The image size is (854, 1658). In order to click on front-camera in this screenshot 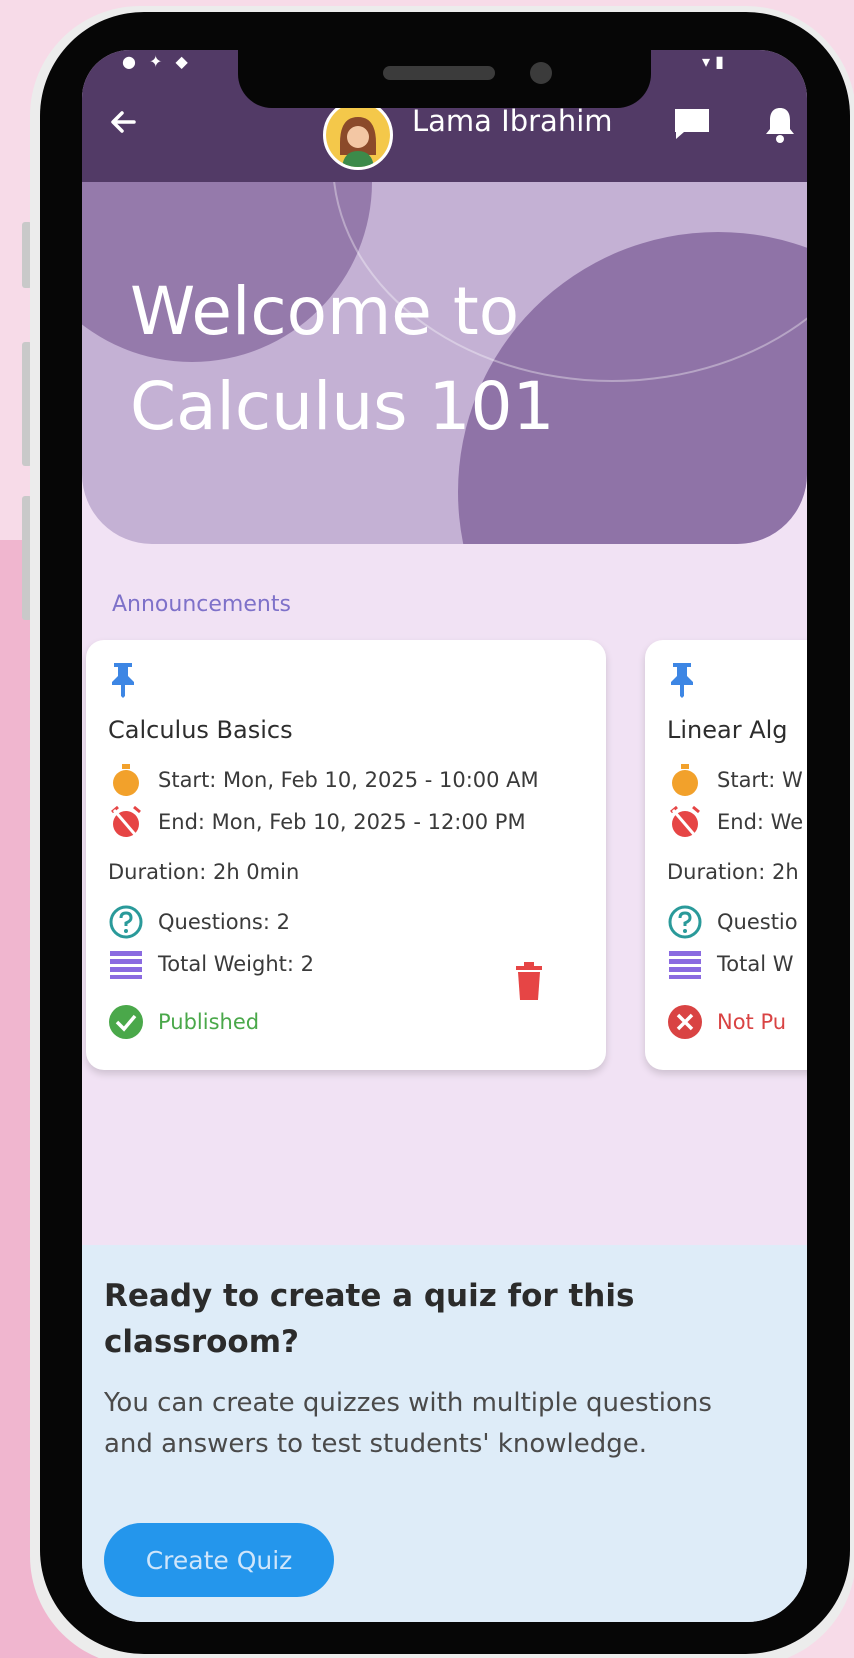, I will do `click(541, 73)`.